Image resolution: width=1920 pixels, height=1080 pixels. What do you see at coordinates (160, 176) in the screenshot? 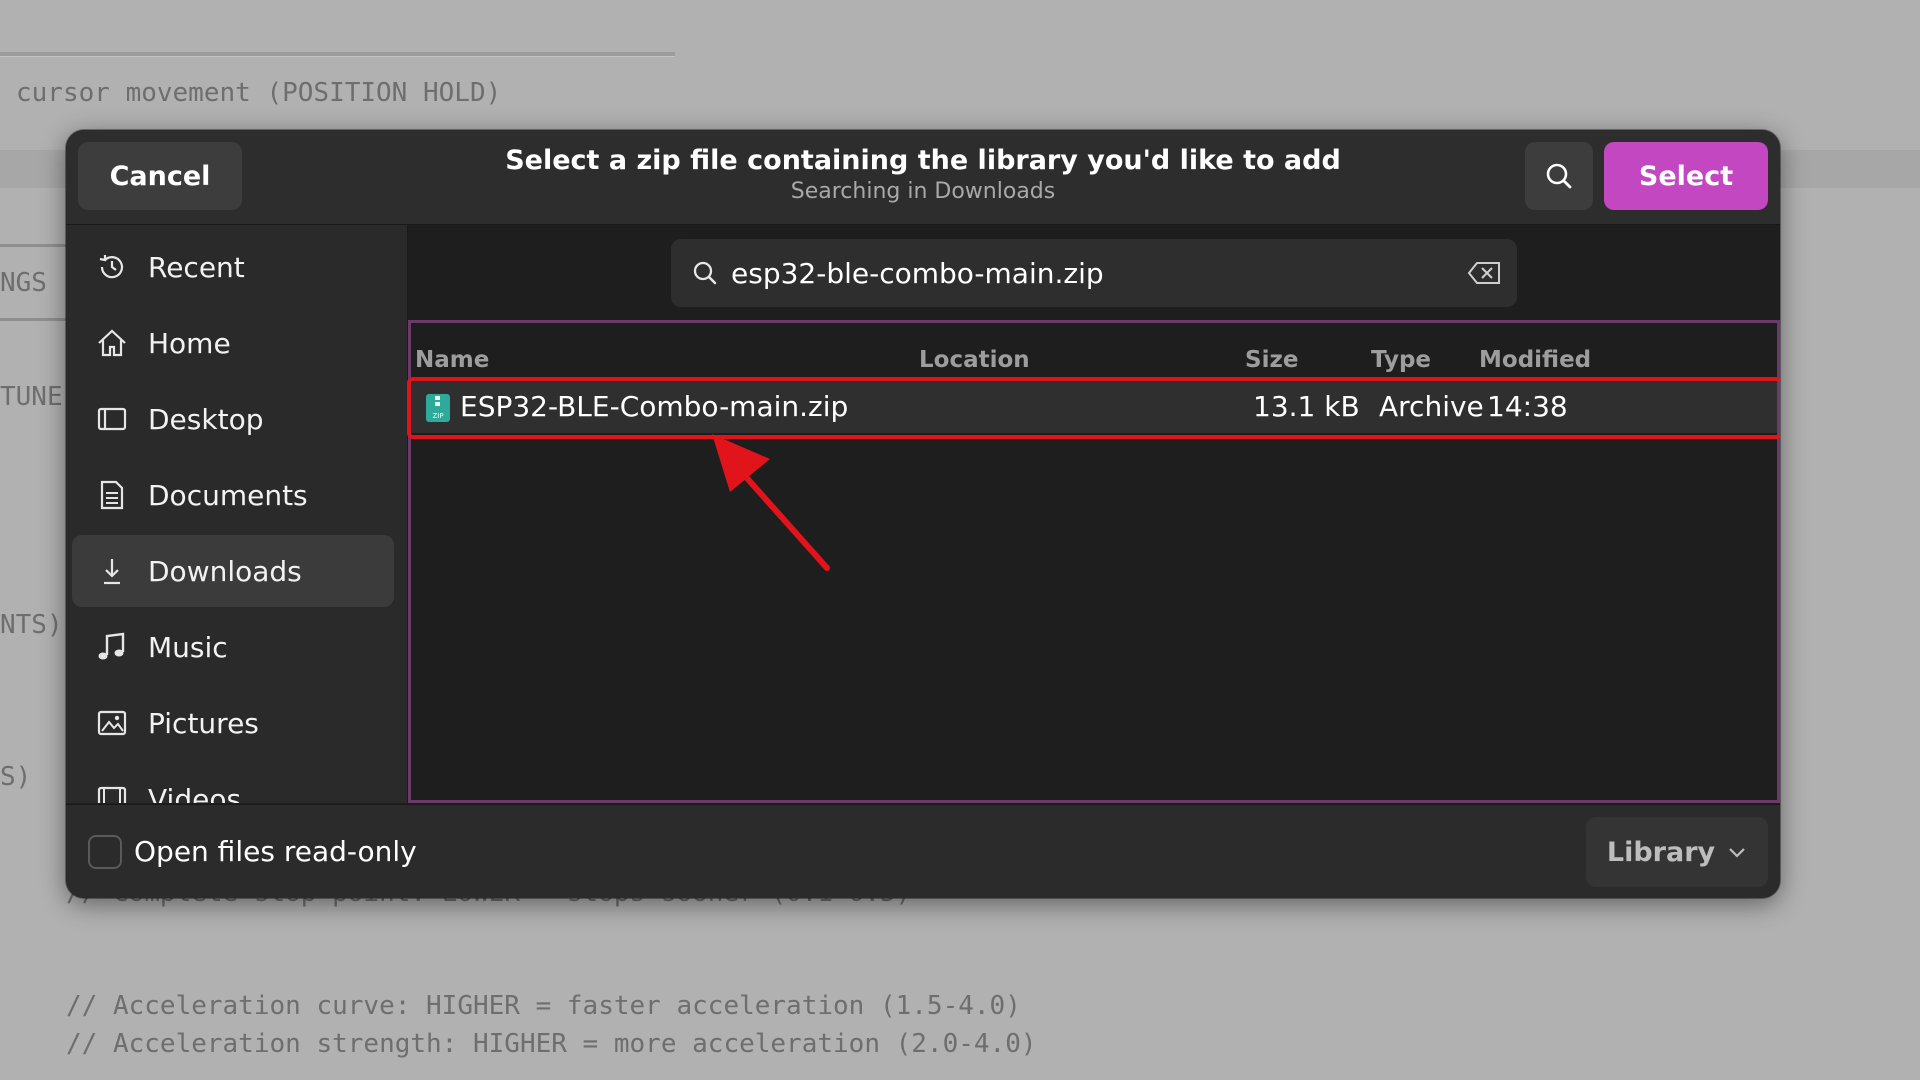
I see `cancel-button: Cancel` at bounding box center [160, 176].